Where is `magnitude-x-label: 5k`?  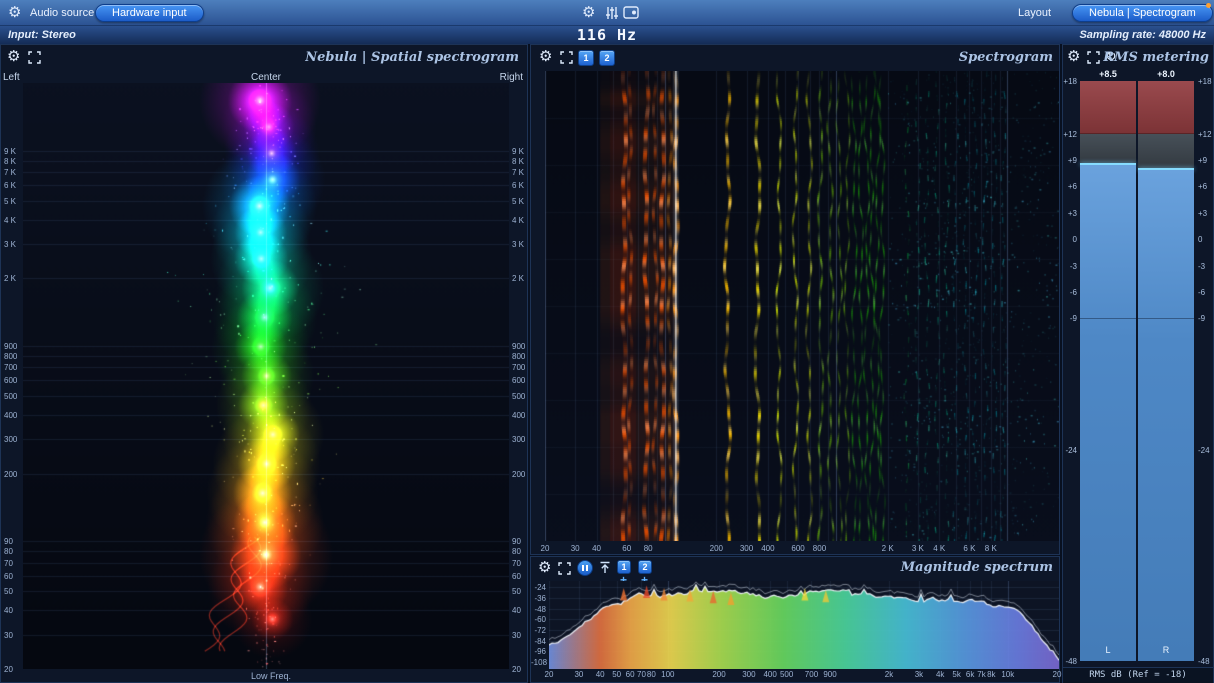 magnitude-x-label: 5k is located at coordinates (956, 674).